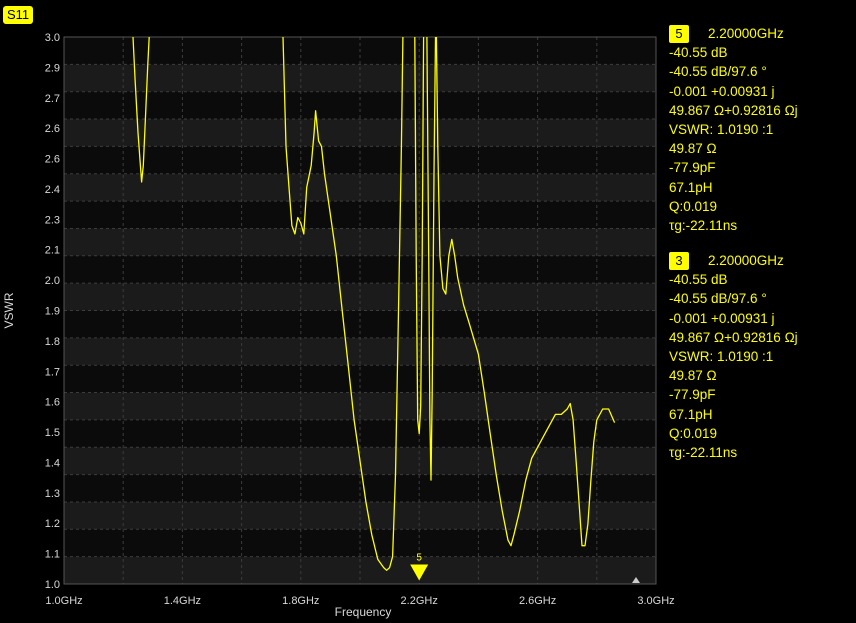  What do you see at coordinates (52, 99) in the screenshot?
I see `y-tick-label: 2.7` at bounding box center [52, 99].